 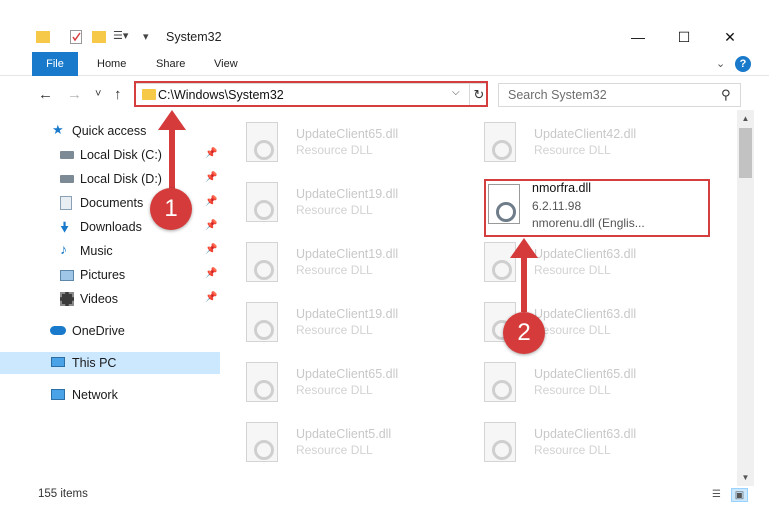 What do you see at coordinates (65, 227) in the screenshot?
I see `download-icon: 🠟` at bounding box center [65, 227].